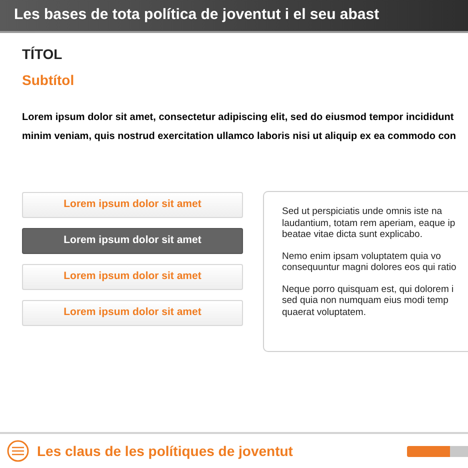 This screenshot has width=468, height=468. Describe the element at coordinates (18, 451) in the screenshot. I see `menu-icon` at that location.